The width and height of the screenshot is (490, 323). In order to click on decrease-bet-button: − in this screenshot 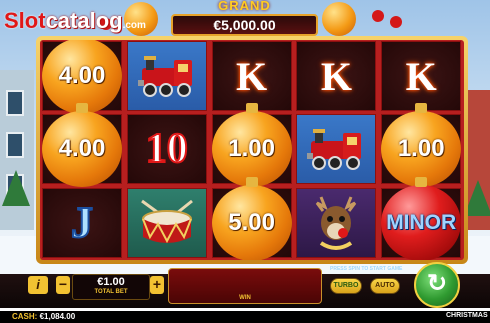, I will do `click(63, 285)`.